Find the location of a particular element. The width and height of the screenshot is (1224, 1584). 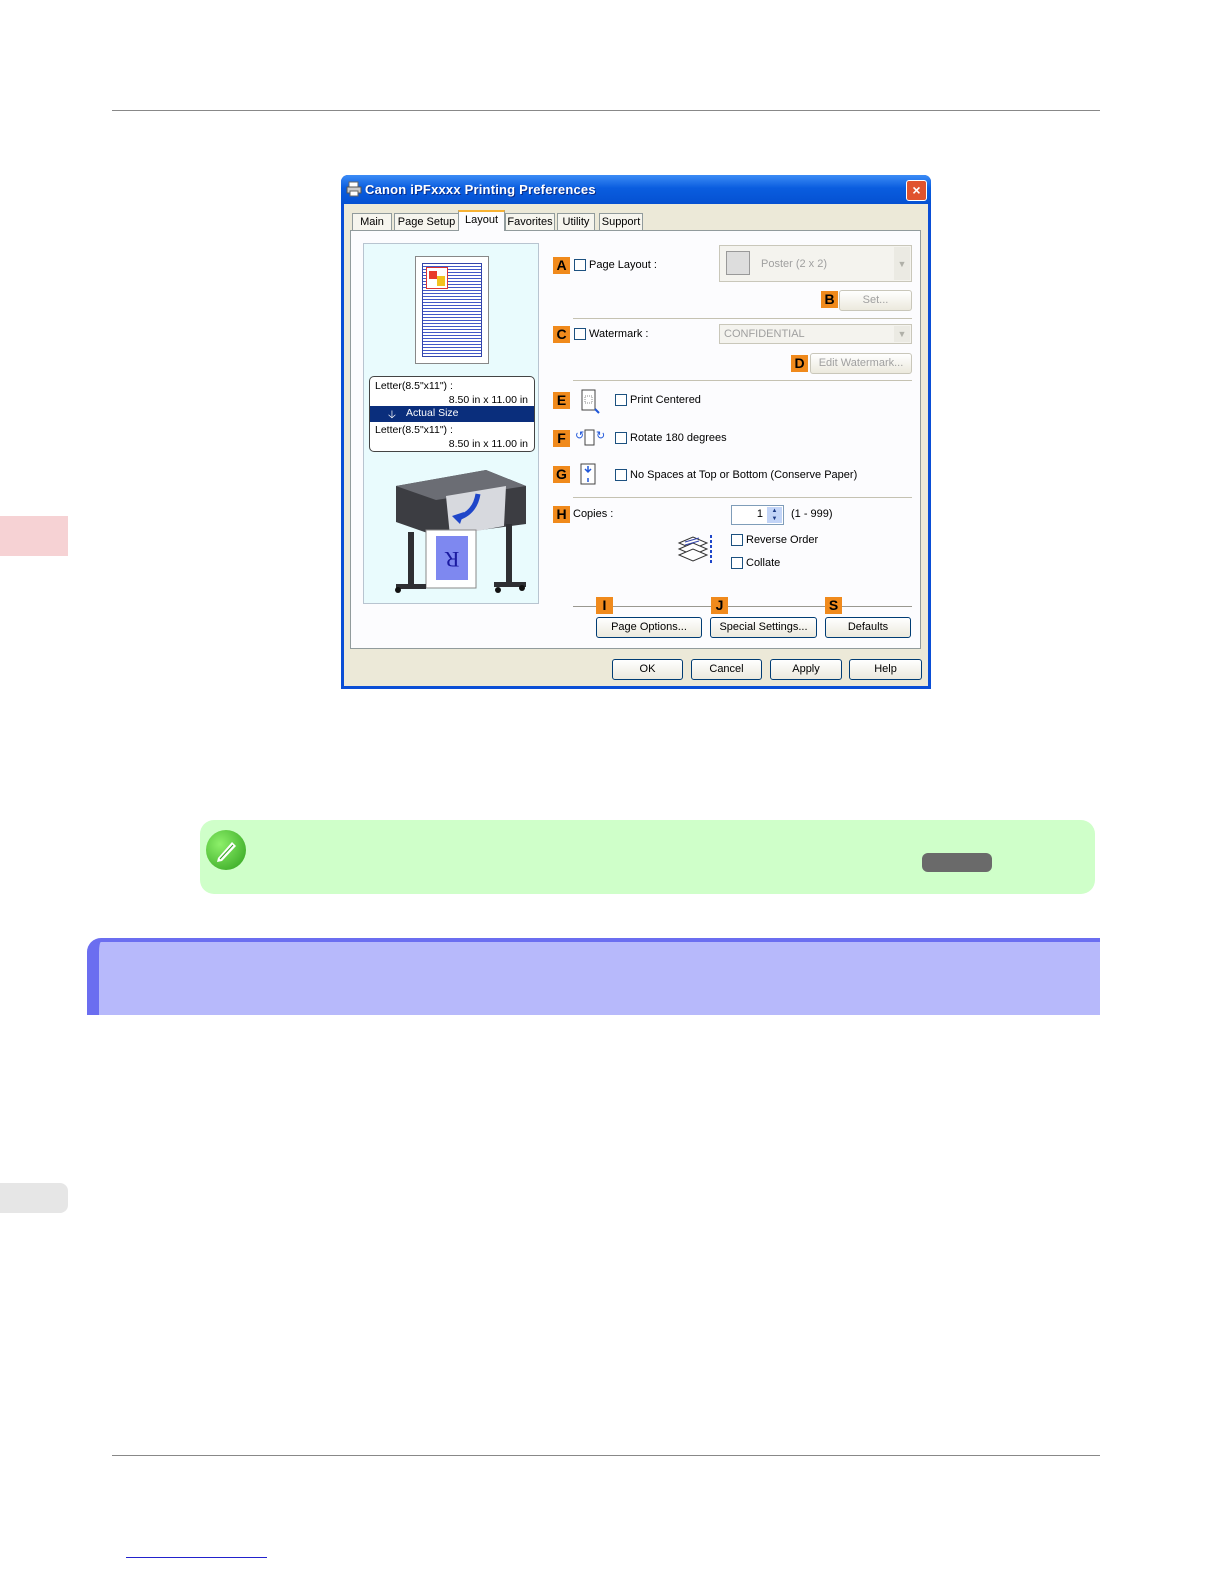

rotate-icon: ↺ ↻ is located at coordinates (590, 438).